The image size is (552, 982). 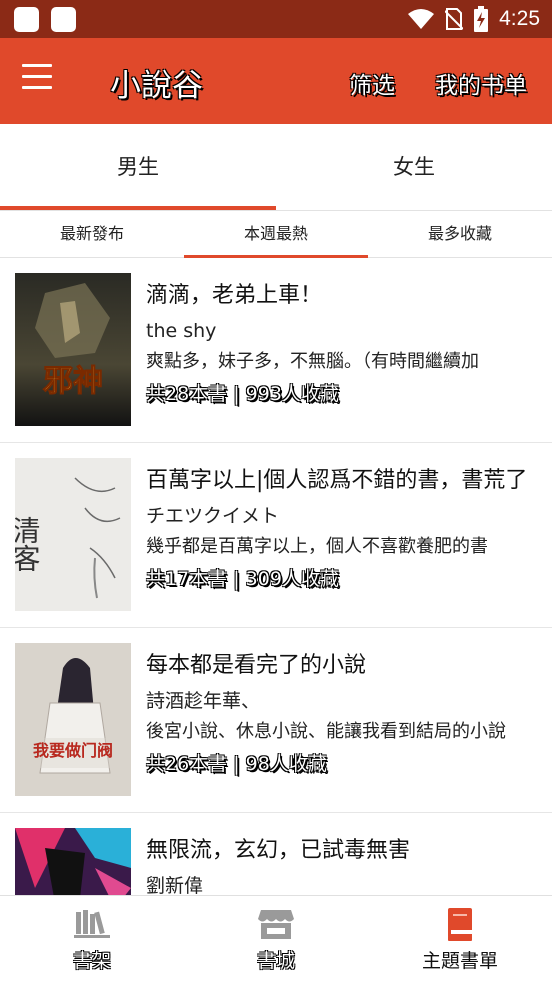 I want to click on booklist-author: チエツクイメト, so click(x=213, y=516).